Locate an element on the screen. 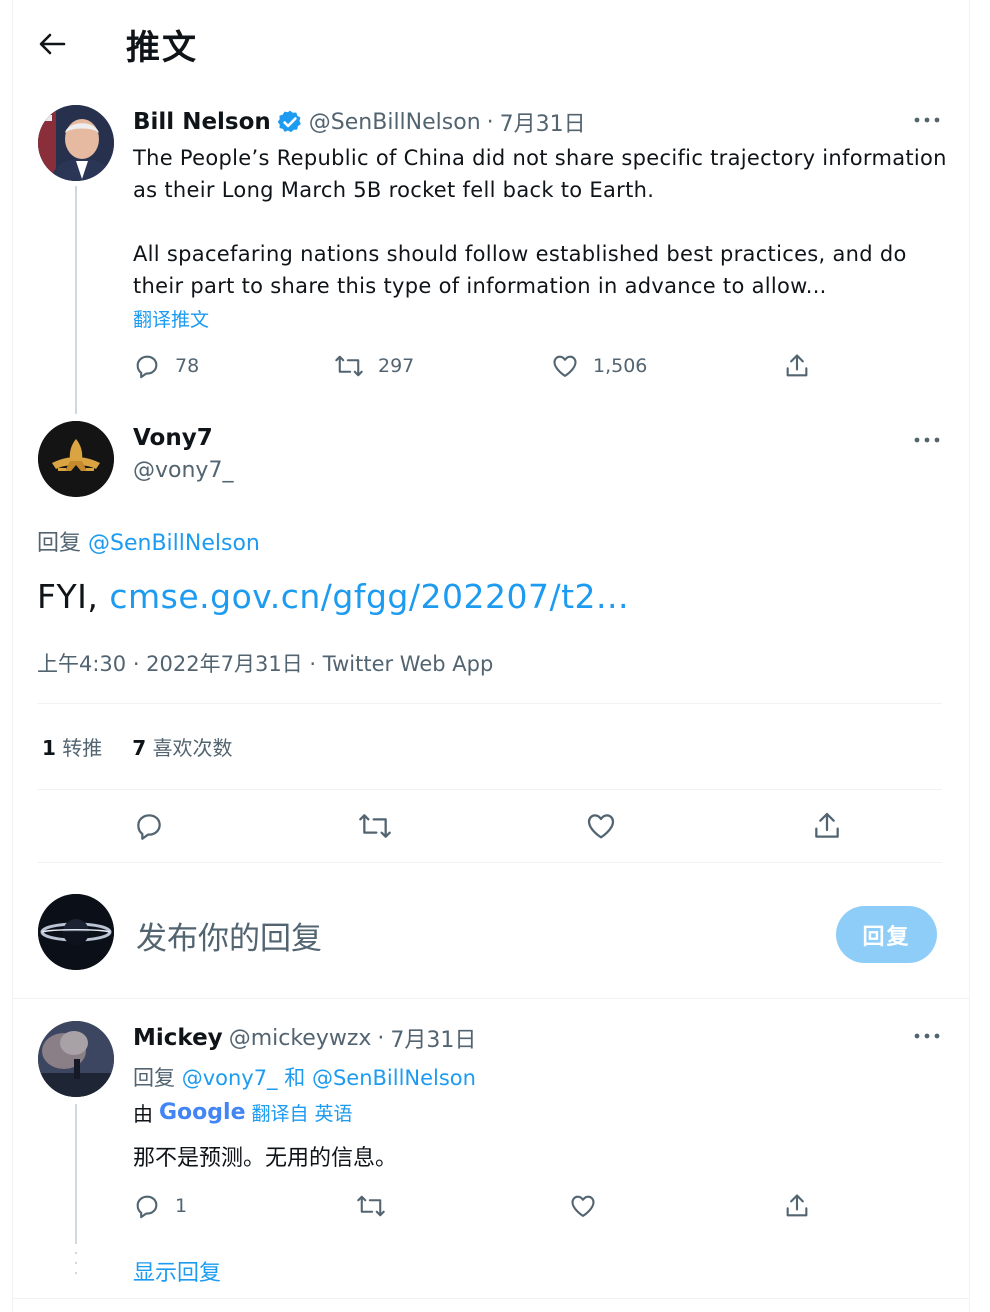 The width and height of the screenshot is (990, 1312). replying-to: 回复 @SenBillNelson is located at coordinates (148, 541).